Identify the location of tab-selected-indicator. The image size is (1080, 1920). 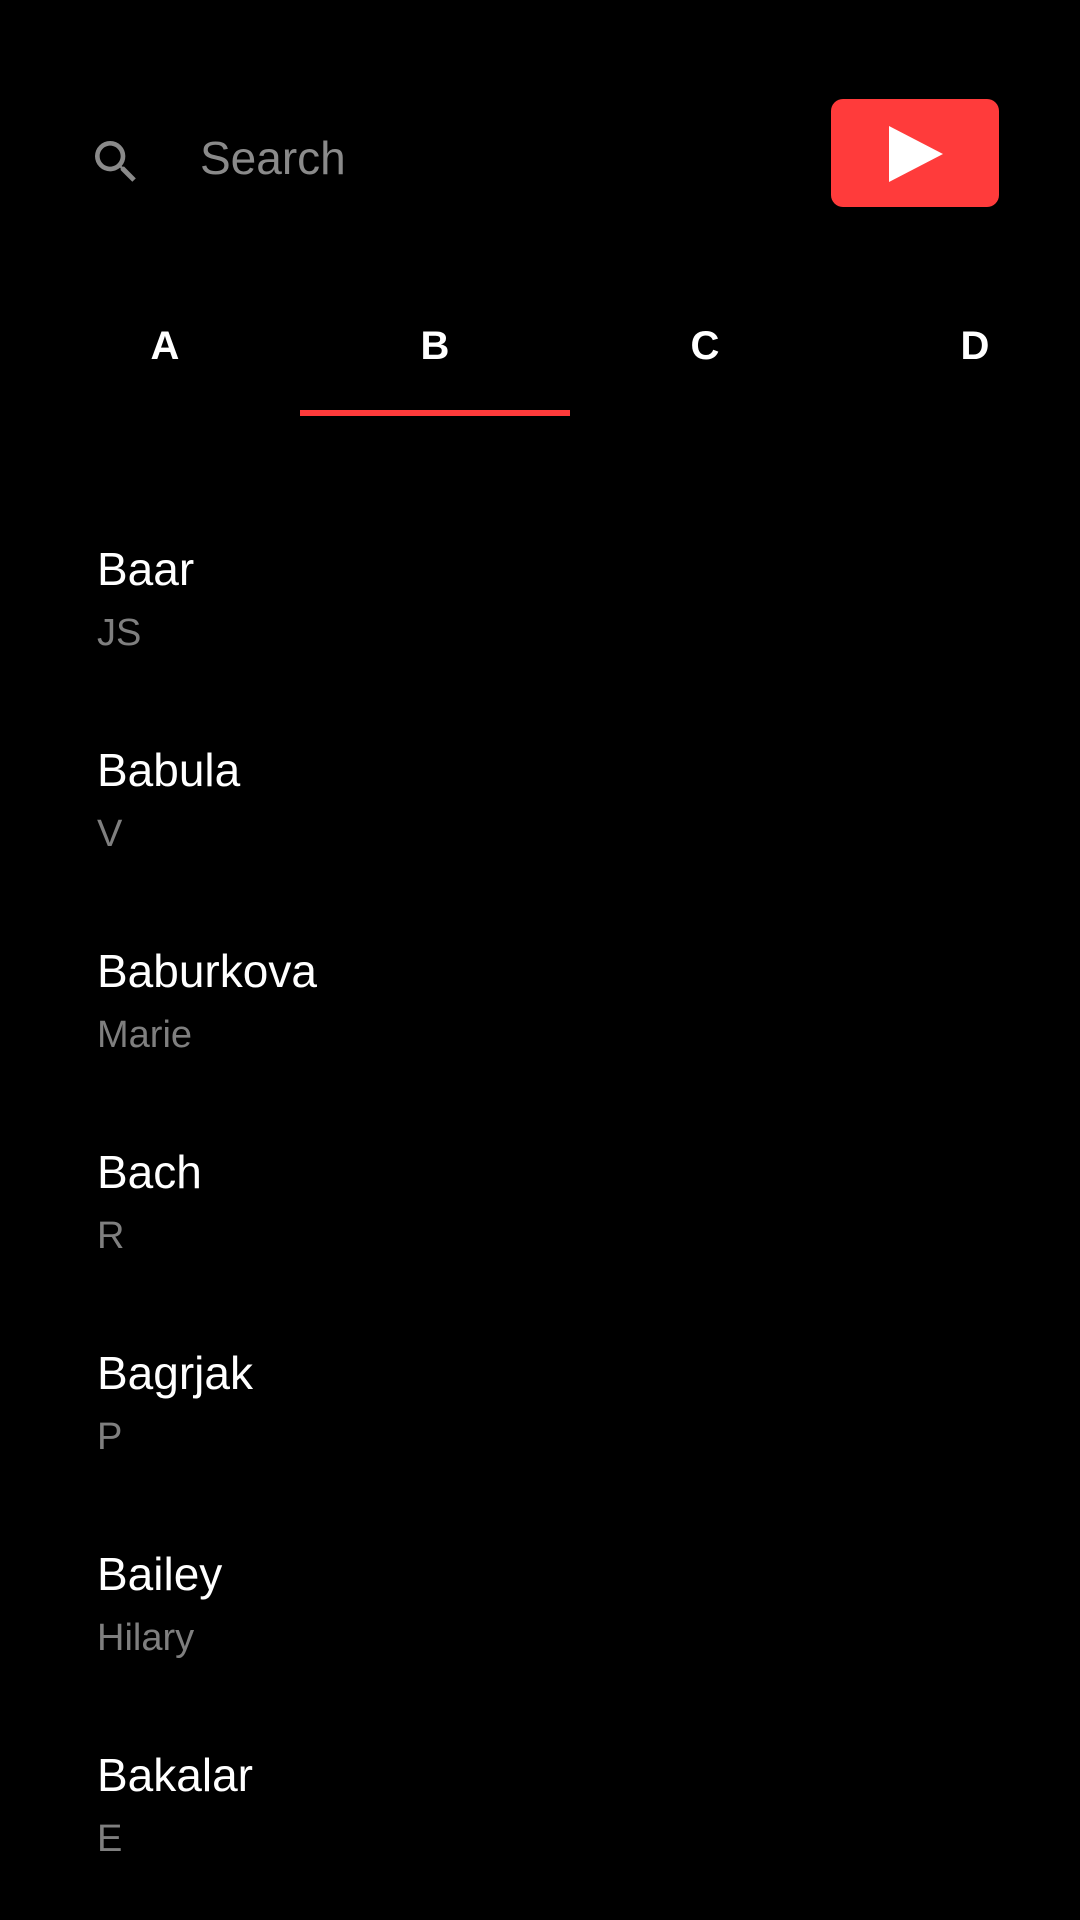
(435, 413).